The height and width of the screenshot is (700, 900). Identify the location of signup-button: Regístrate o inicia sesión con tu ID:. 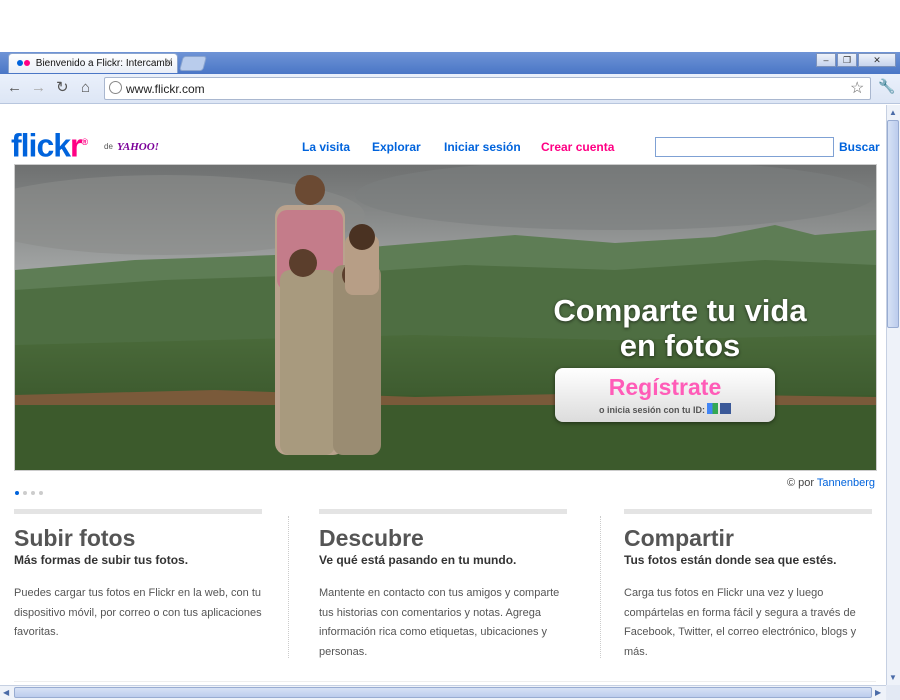
(665, 395).